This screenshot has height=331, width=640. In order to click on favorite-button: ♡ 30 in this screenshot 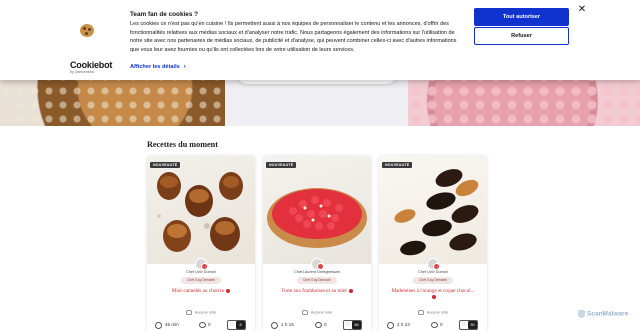, I will do `click(468, 325)`.